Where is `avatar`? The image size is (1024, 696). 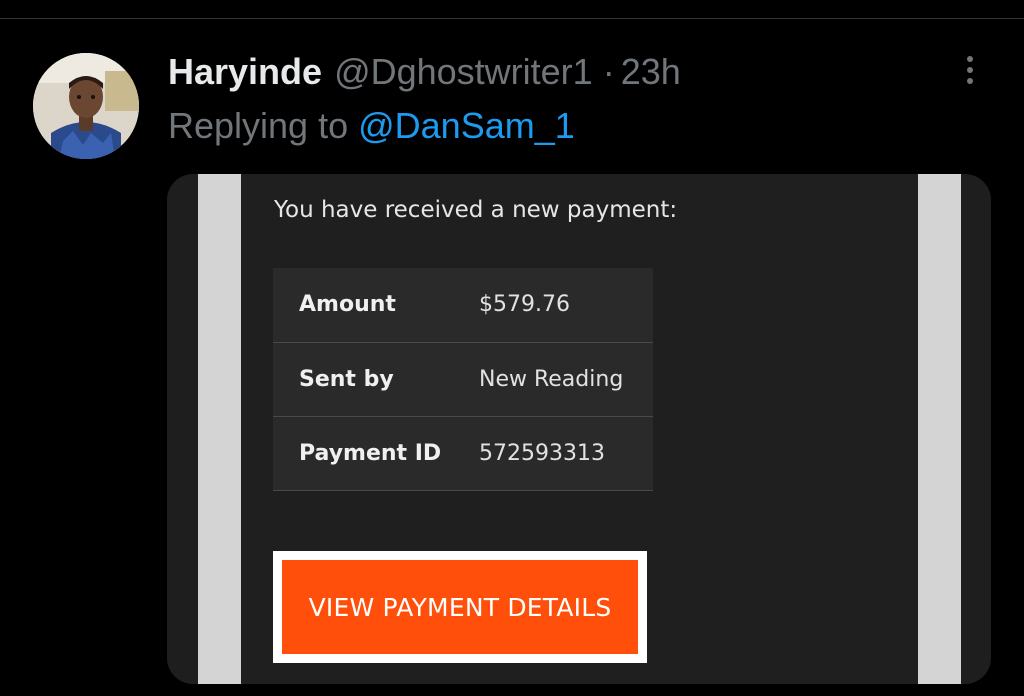
avatar is located at coordinates (86, 106).